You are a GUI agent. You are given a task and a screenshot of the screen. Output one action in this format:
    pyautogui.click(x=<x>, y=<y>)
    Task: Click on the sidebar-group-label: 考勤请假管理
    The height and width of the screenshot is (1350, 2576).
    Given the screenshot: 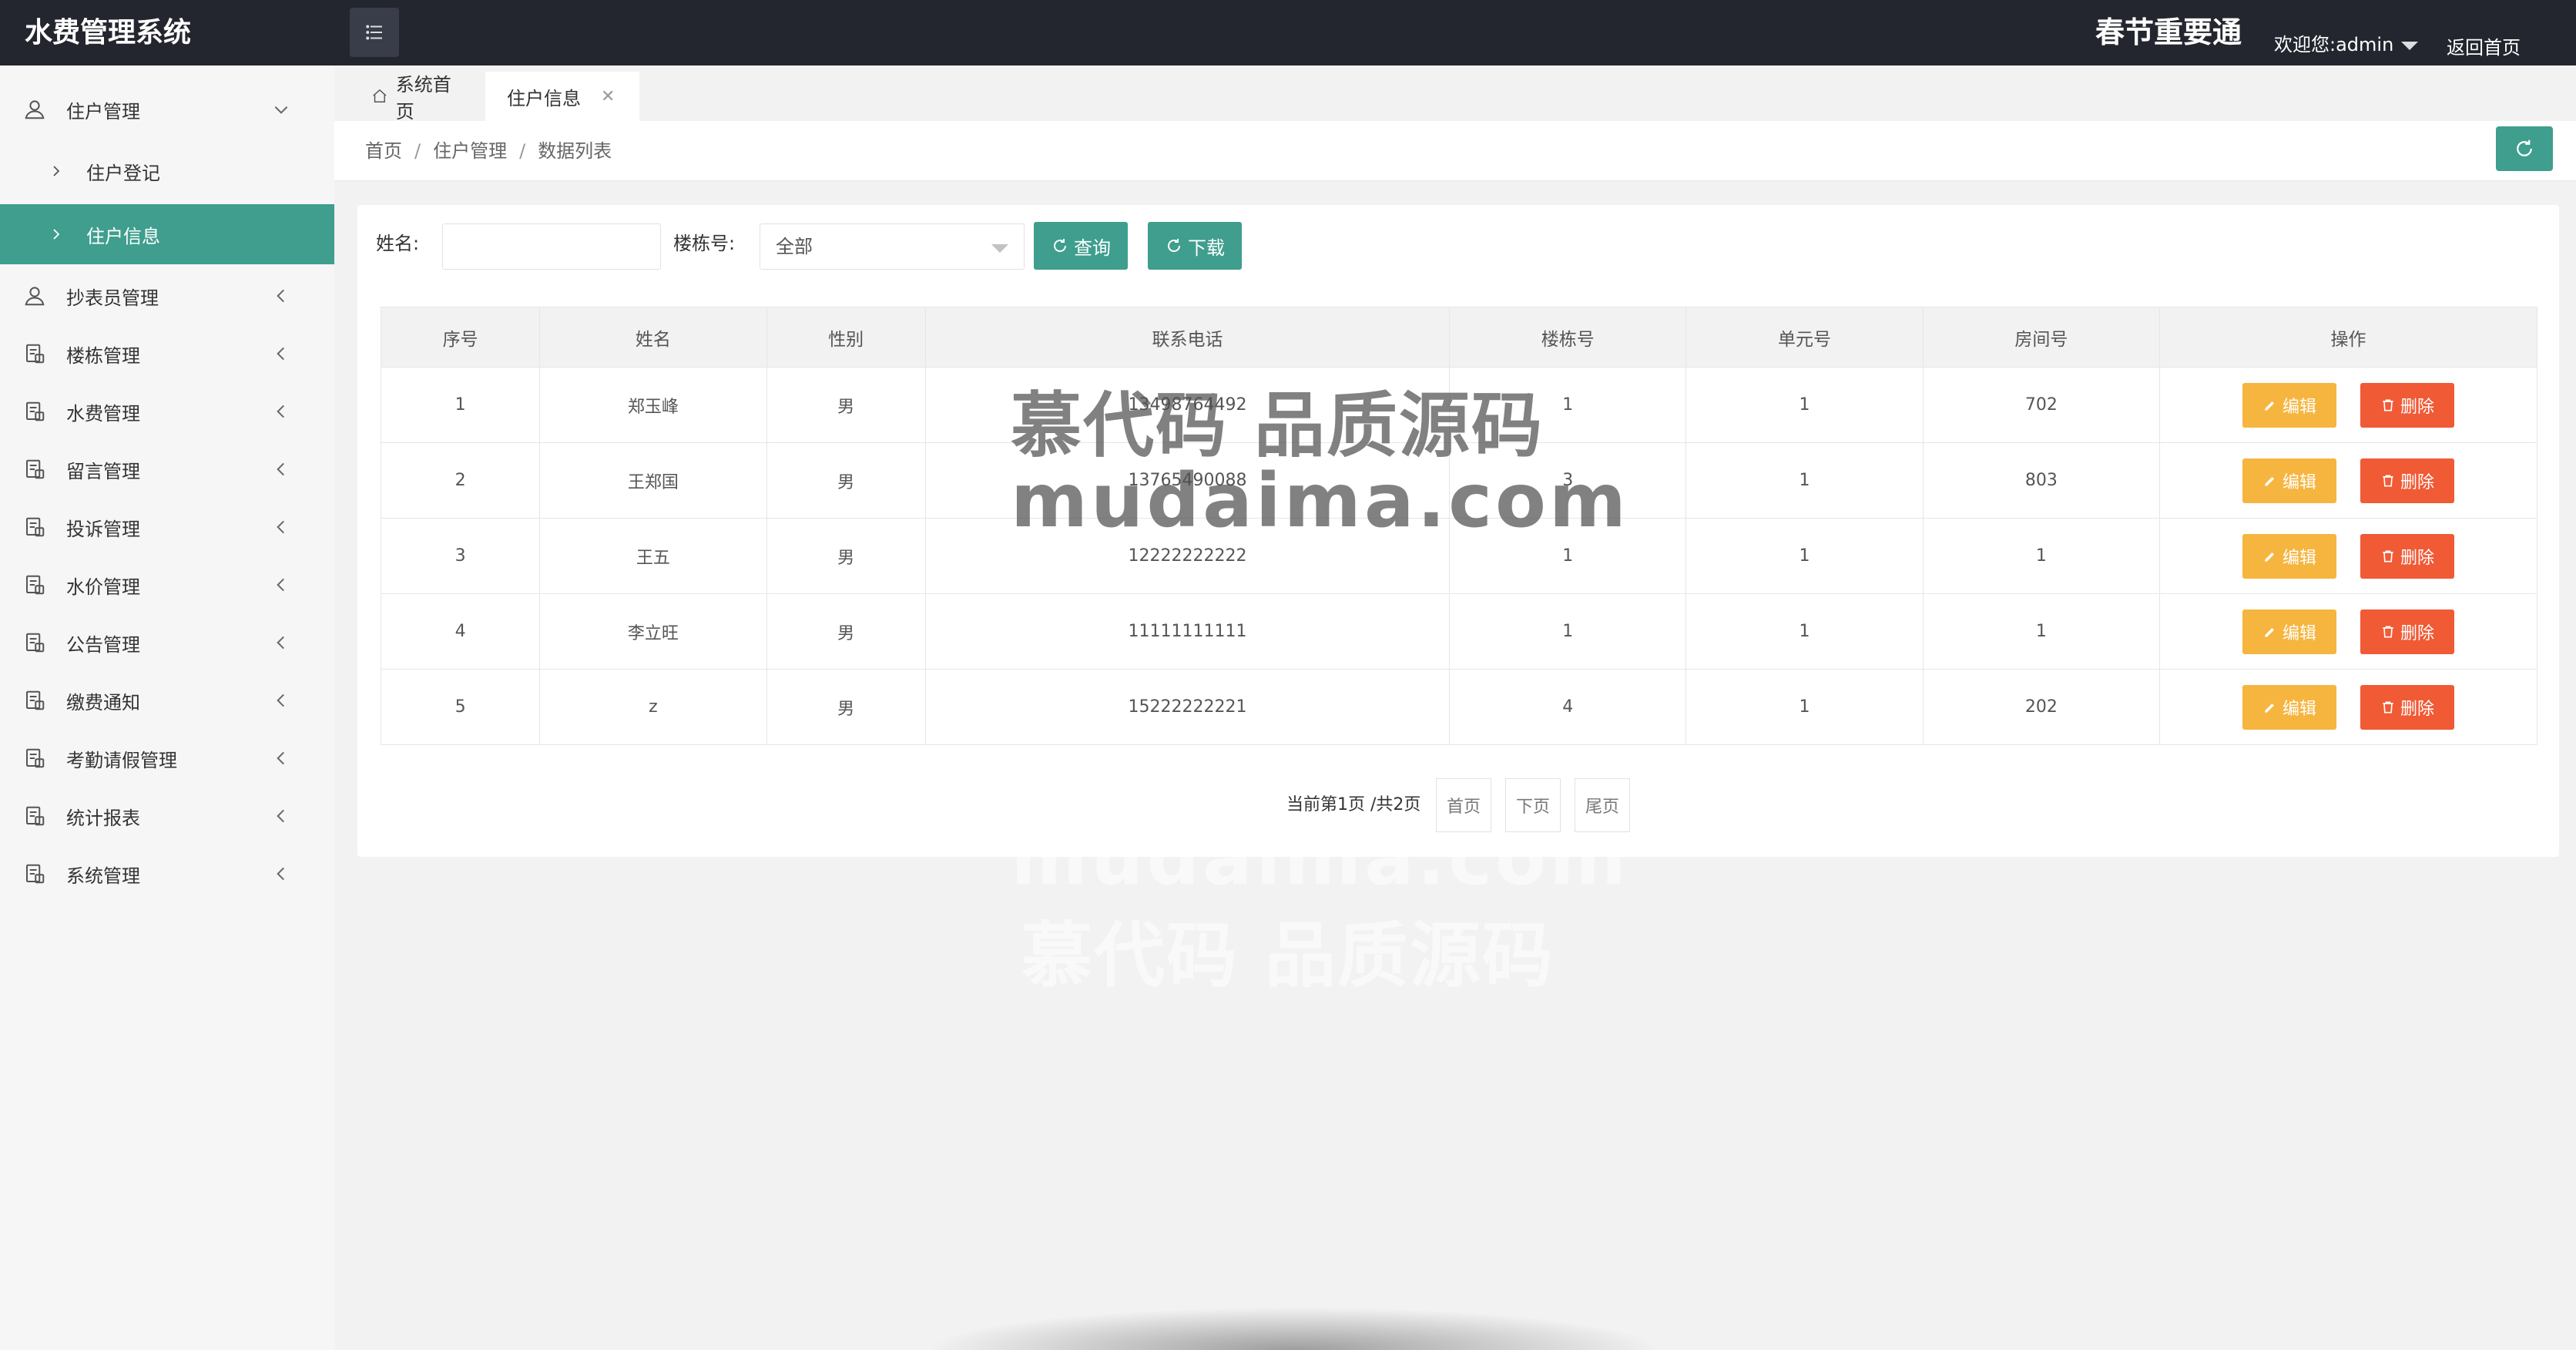 What is the action you would take?
    pyautogui.click(x=121, y=760)
    